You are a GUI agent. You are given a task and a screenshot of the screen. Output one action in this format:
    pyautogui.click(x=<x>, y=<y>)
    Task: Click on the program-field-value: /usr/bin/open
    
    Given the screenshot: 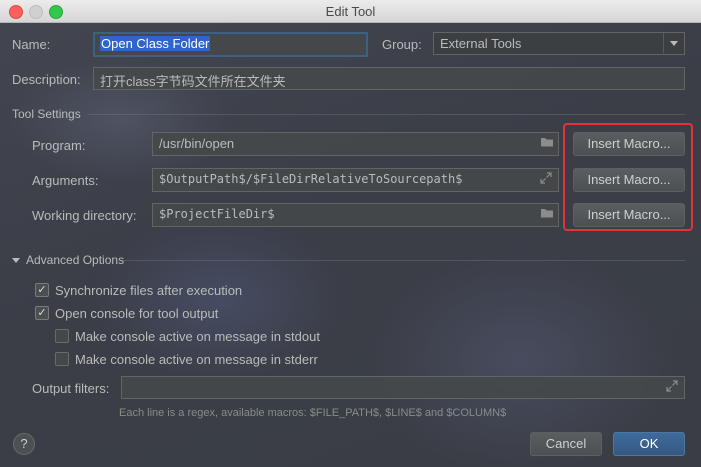 What is the action you would take?
    pyautogui.click(x=197, y=143)
    